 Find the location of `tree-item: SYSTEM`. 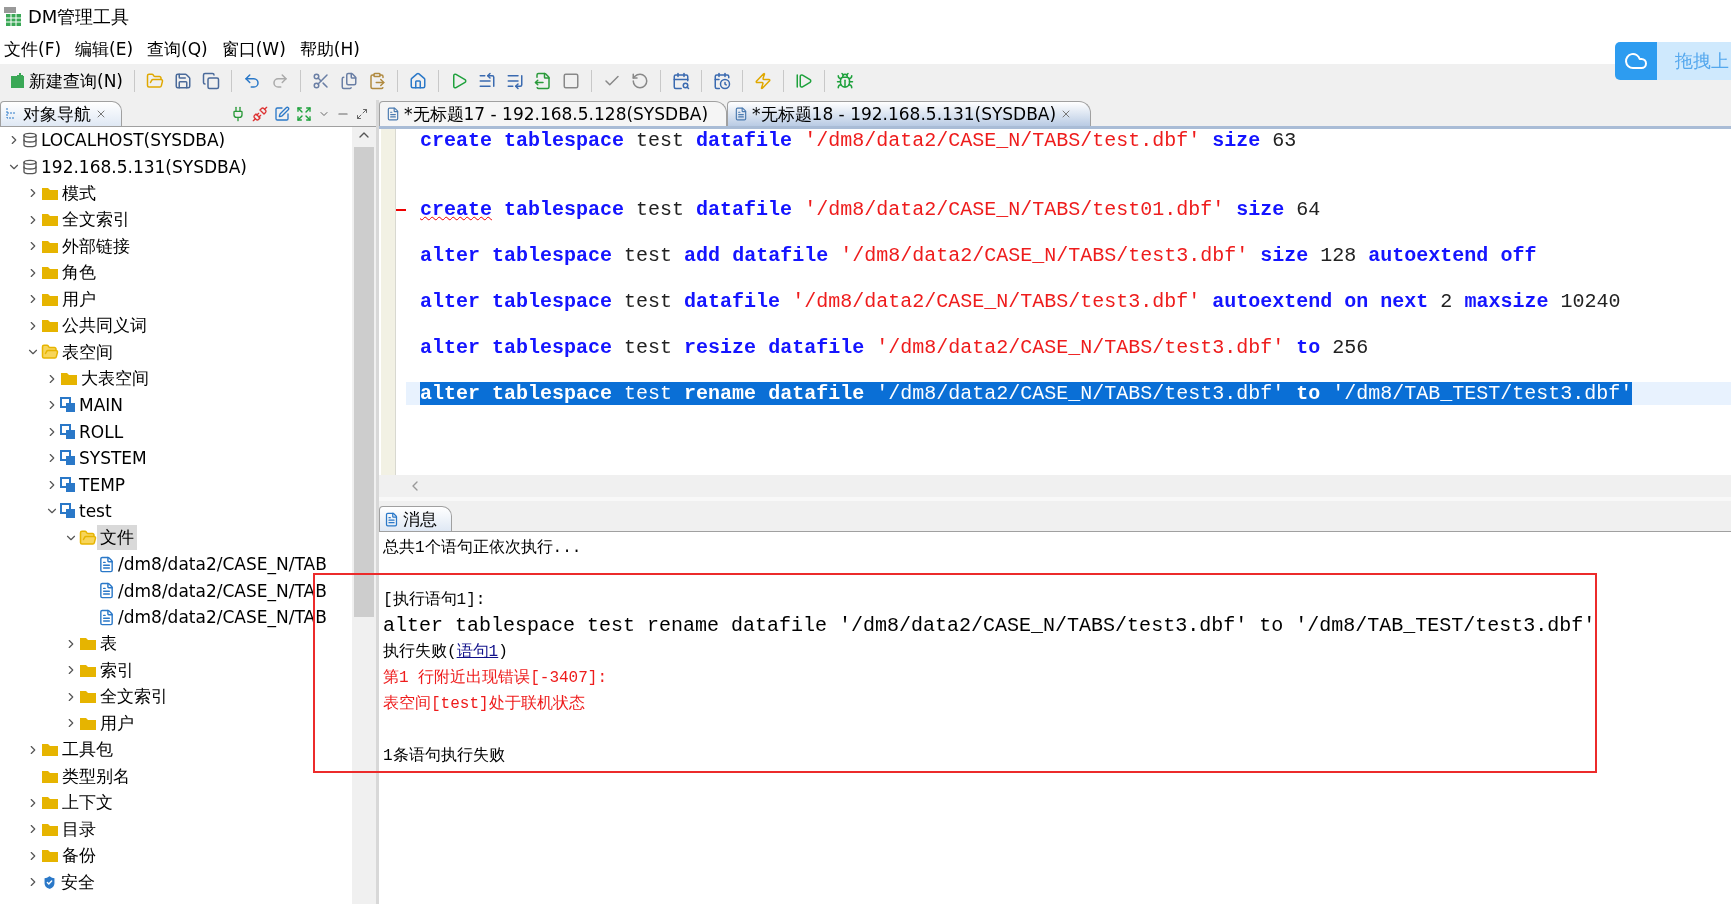

tree-item: SYSTEM is located at coordinates (113, 458).